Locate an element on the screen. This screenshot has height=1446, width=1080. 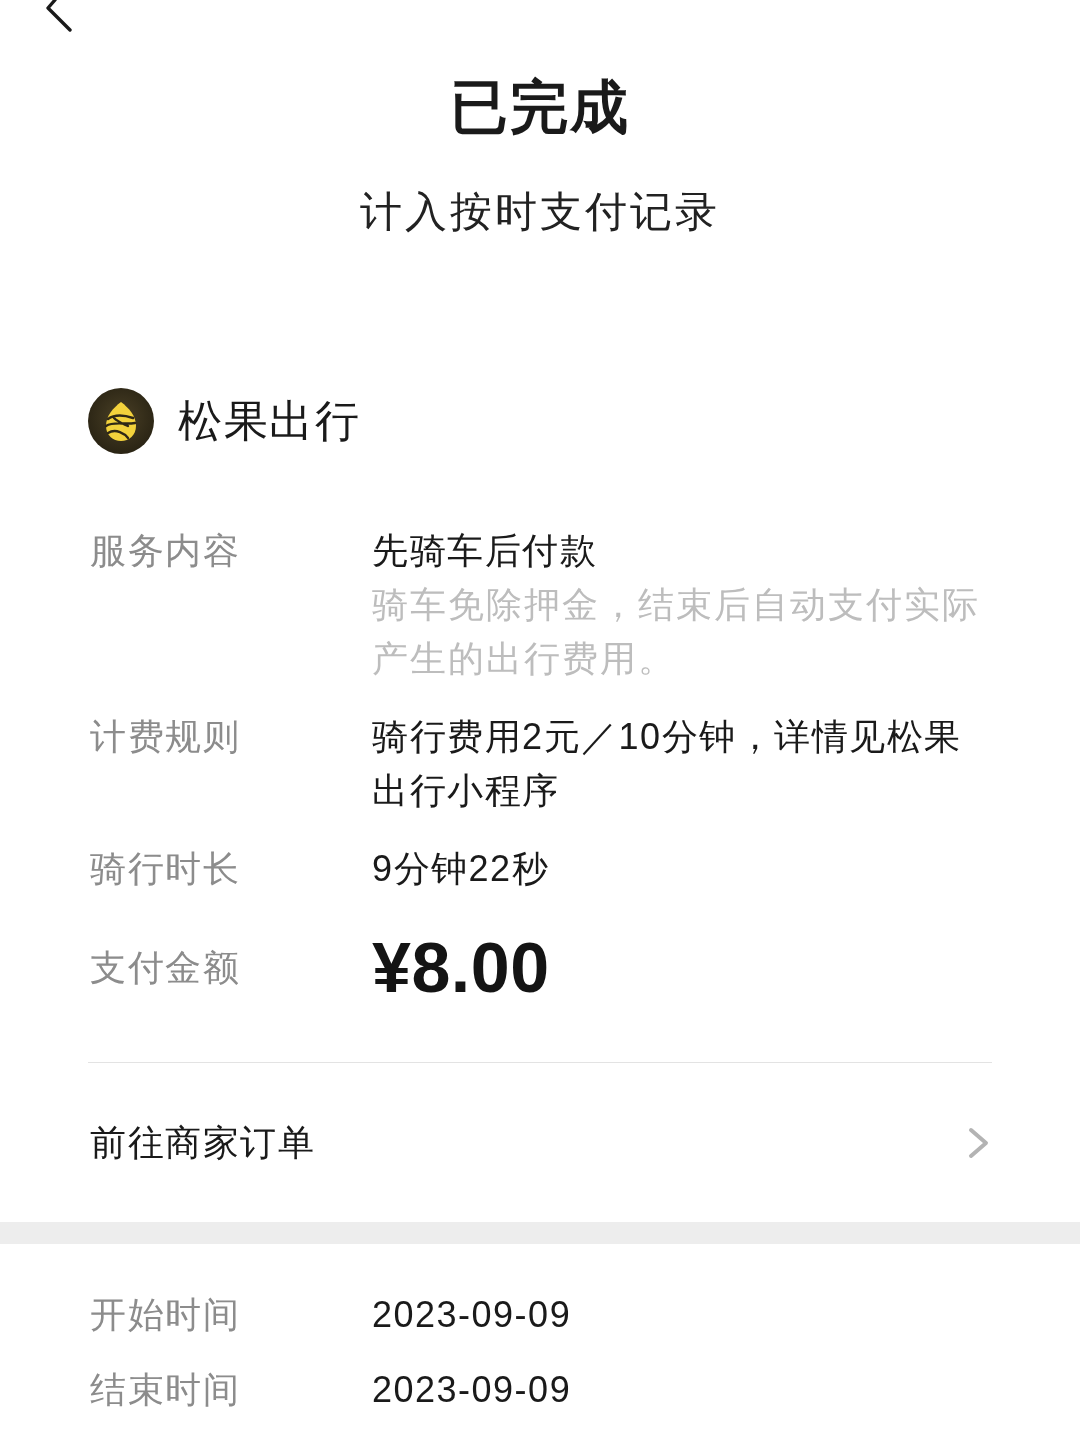
detail-label: 计费规则 is located at coordinates (165, 737).